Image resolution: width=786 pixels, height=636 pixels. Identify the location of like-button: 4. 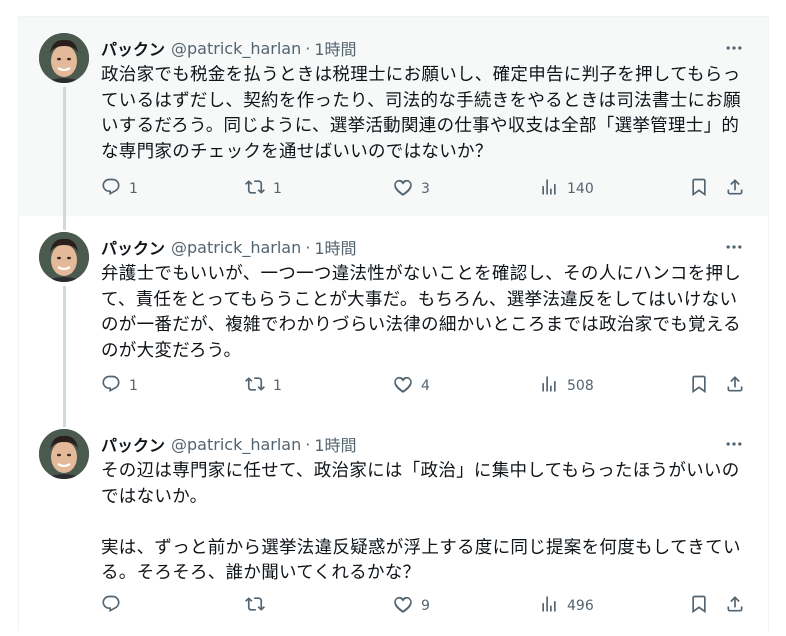
(411, 386).